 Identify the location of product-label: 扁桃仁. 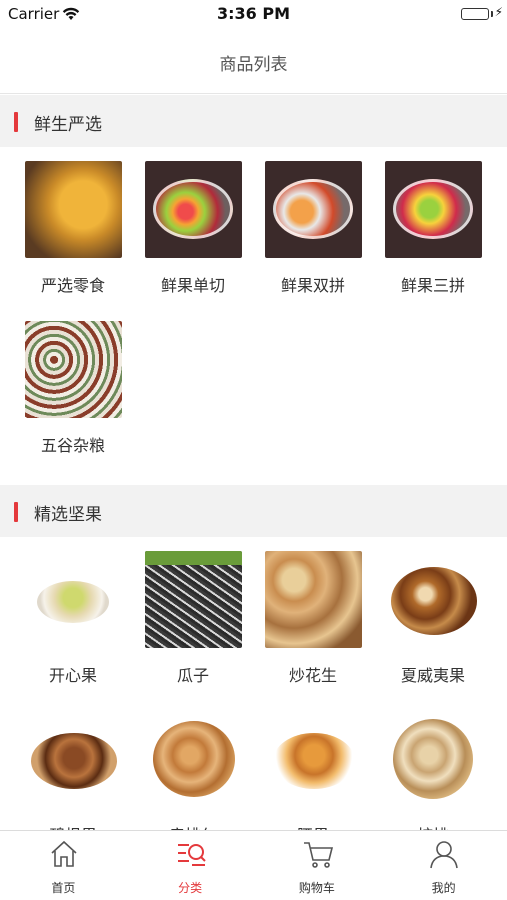
(193, 826).